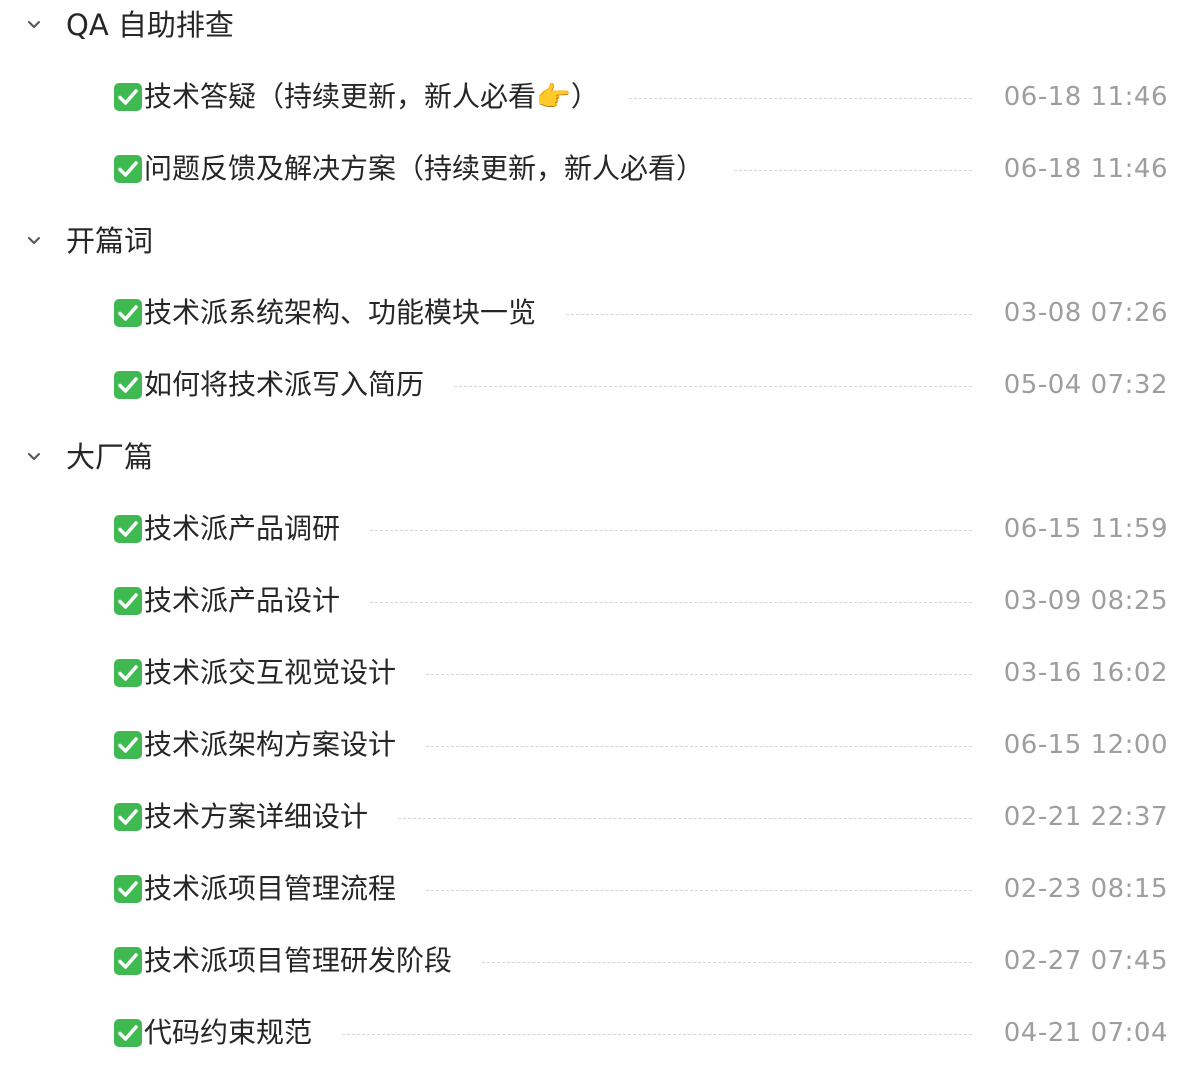 The width and height of the screenshot is (1196, 1078). I want to click on item-title: 技术派项目管理流程, so click(270, 888).